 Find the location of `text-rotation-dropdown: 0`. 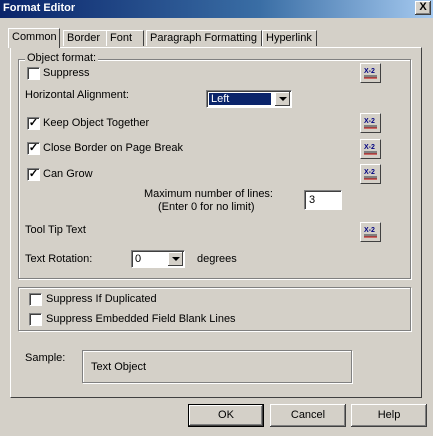

text-rotation-dropdown: 0 is located at coordinates (158, 259).